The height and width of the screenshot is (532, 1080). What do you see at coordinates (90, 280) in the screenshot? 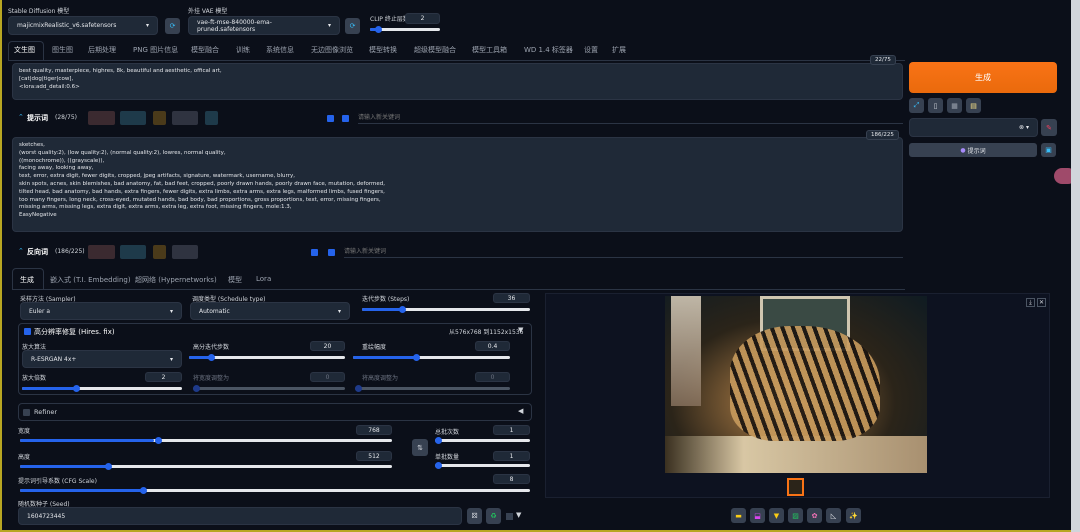
I see `subtab-embedding: 嵌入式 (T.I. Embedding)` at bounding box center [90, 280].